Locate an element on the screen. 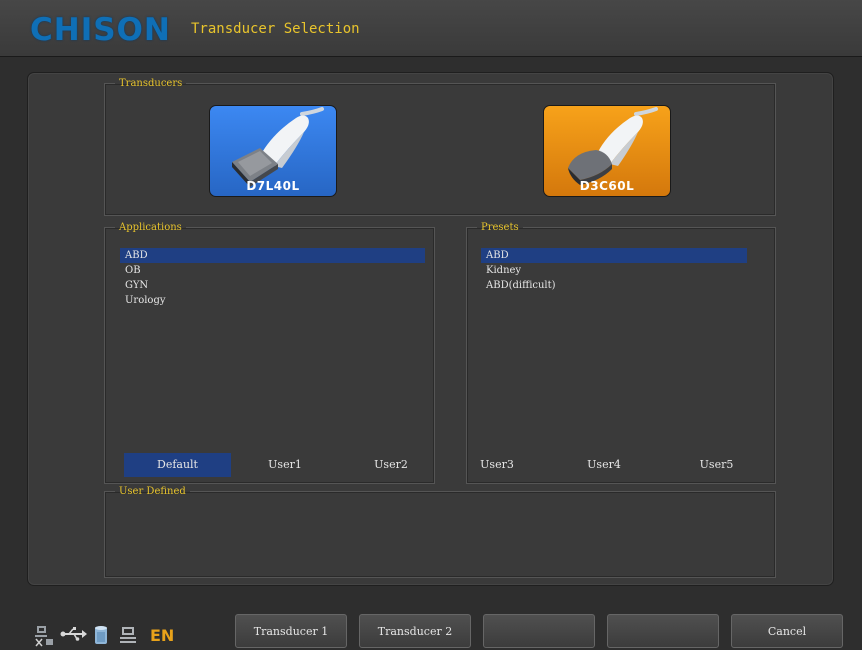  transducer-d3c60l-button: D3C60L is located at coordinates (607, 151).